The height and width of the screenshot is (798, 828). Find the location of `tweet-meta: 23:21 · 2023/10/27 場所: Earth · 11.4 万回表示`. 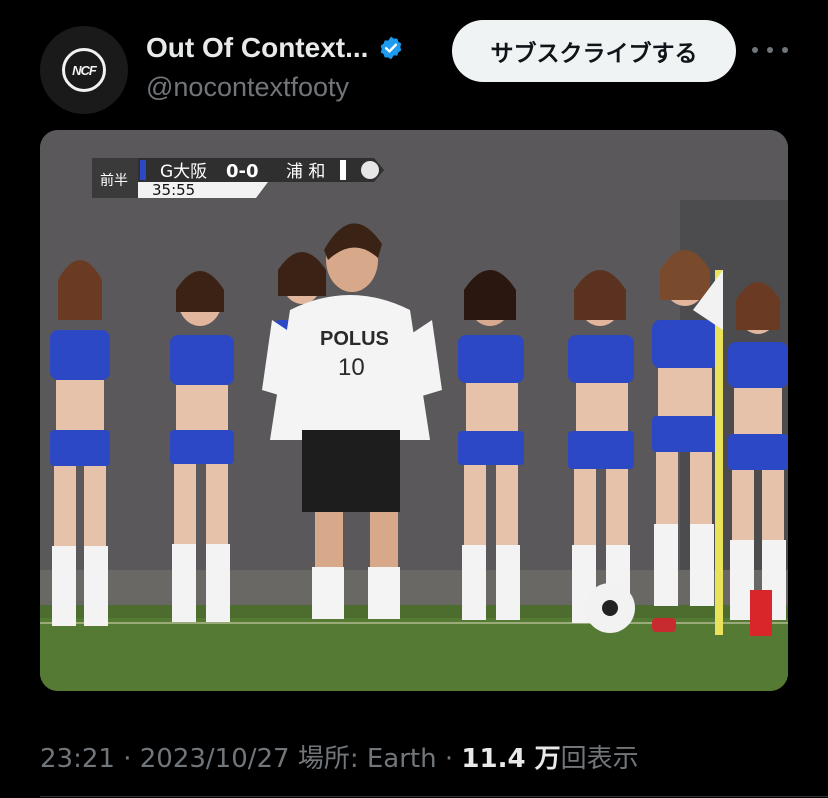

tweet-meta: 23:21 · 2023/10/27 場所: Earth · 11.4 万回表示 is located at coordinates (339, 756).